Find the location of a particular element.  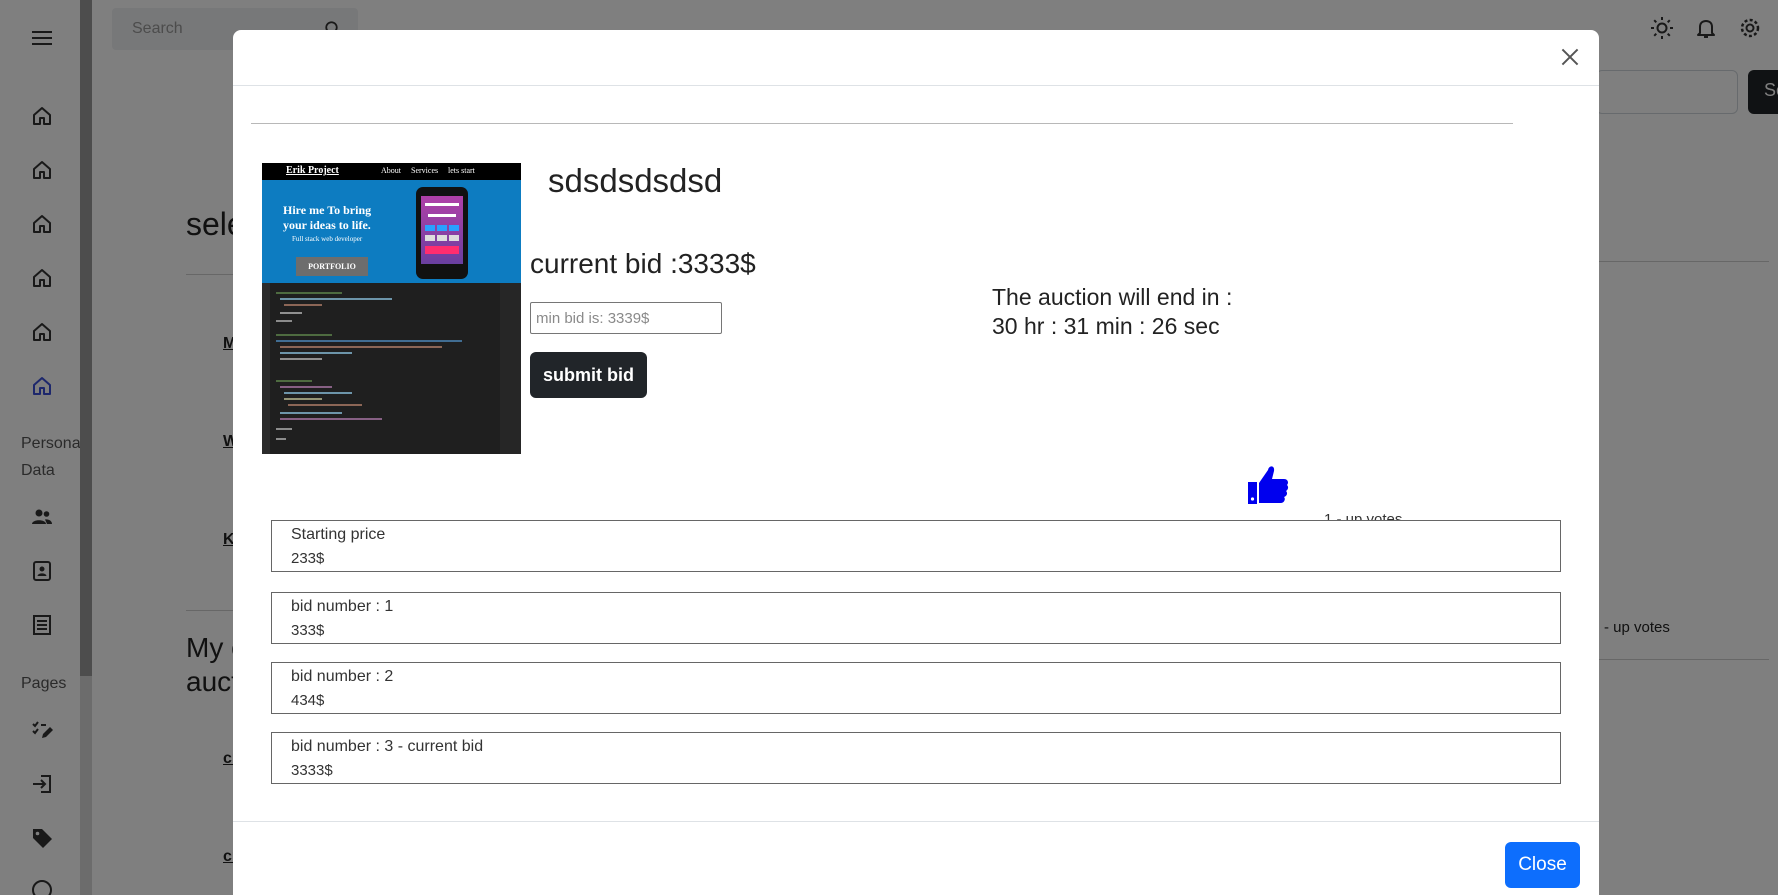

bid-amount: 3333$ is located at coordinates (312, 770).